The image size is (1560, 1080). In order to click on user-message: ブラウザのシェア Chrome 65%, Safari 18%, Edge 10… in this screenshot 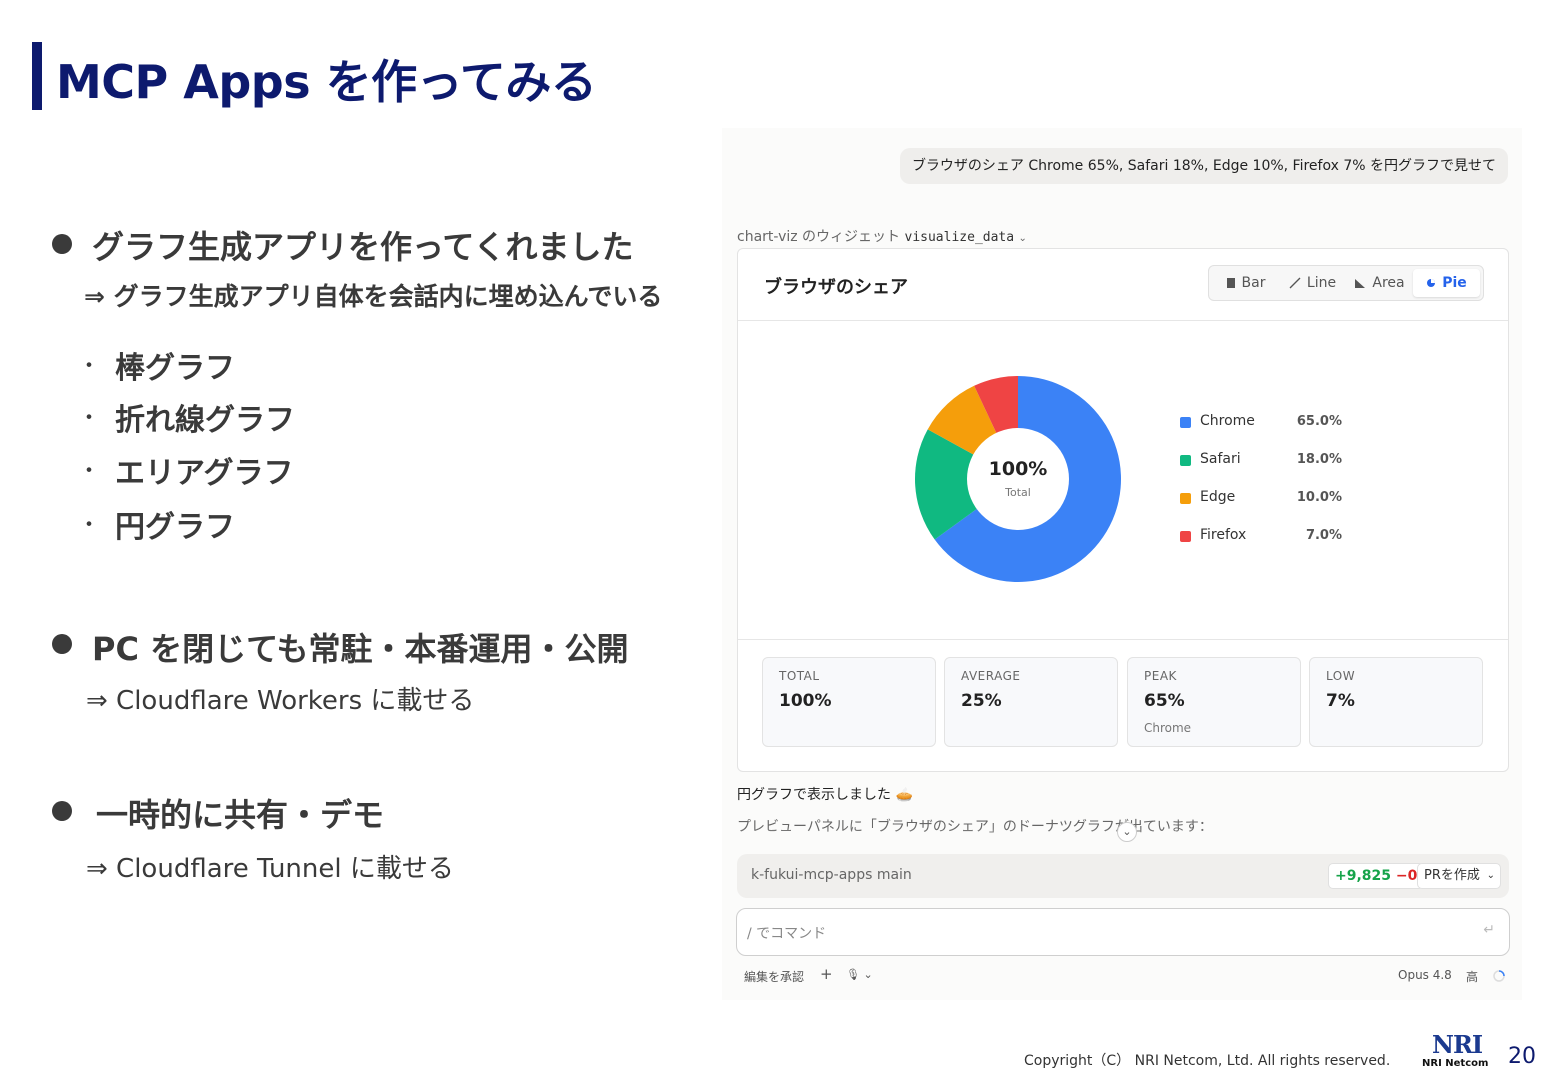, I will do `click(1203, 166)`.